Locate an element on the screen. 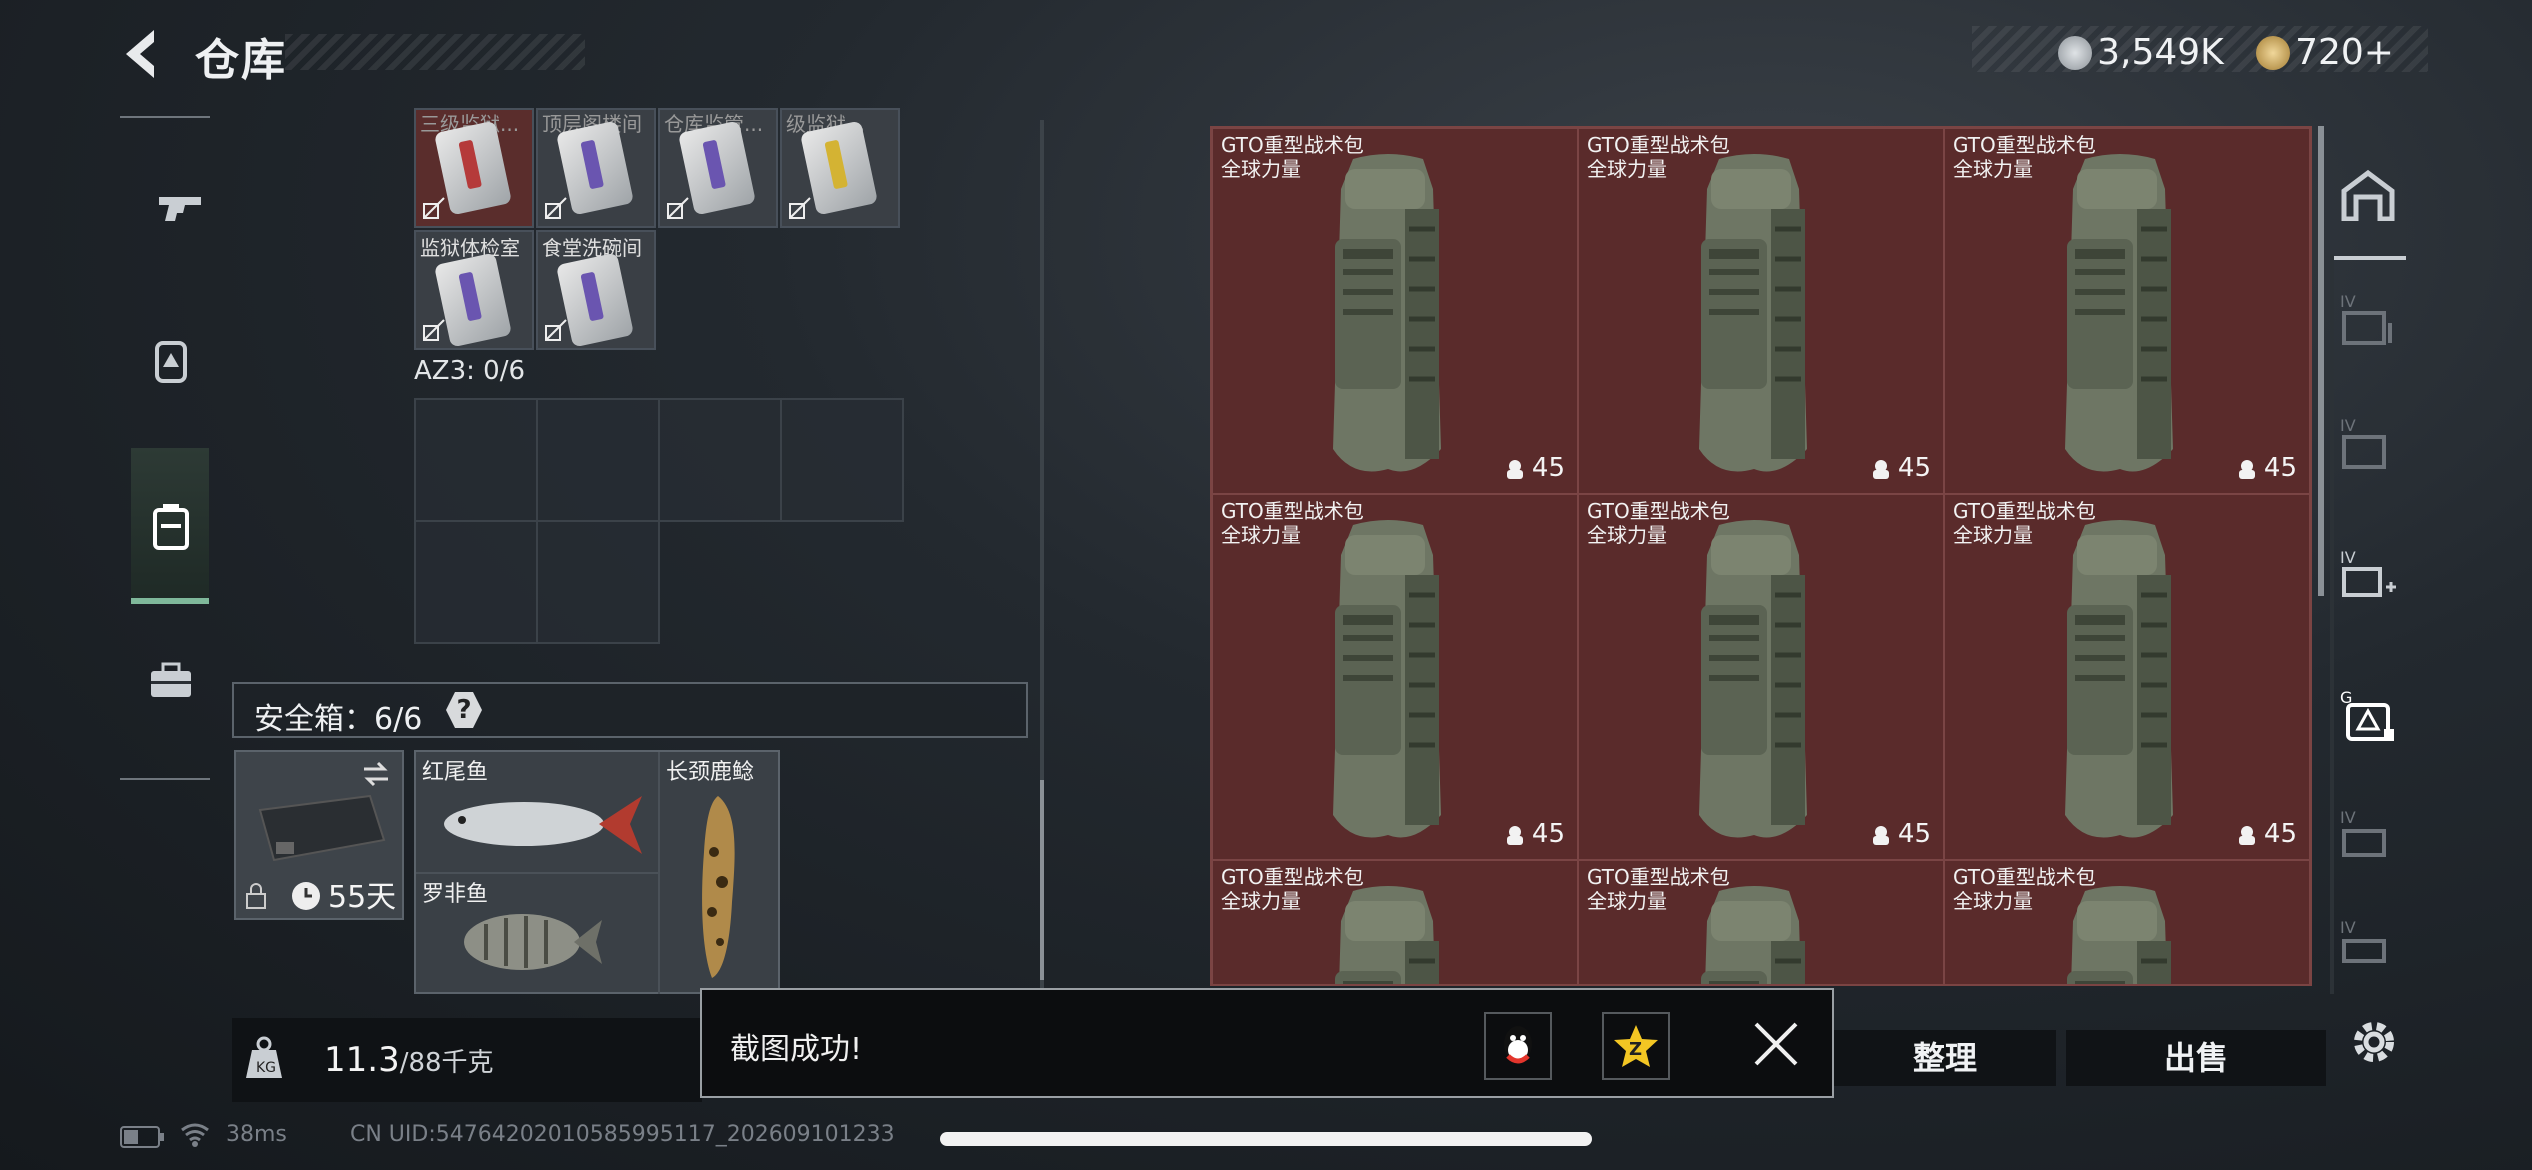 The height and width of the screenshot is (1170, 2532). key-card-slot: 顶层阁楼间 is located at coordinates (596, 168).